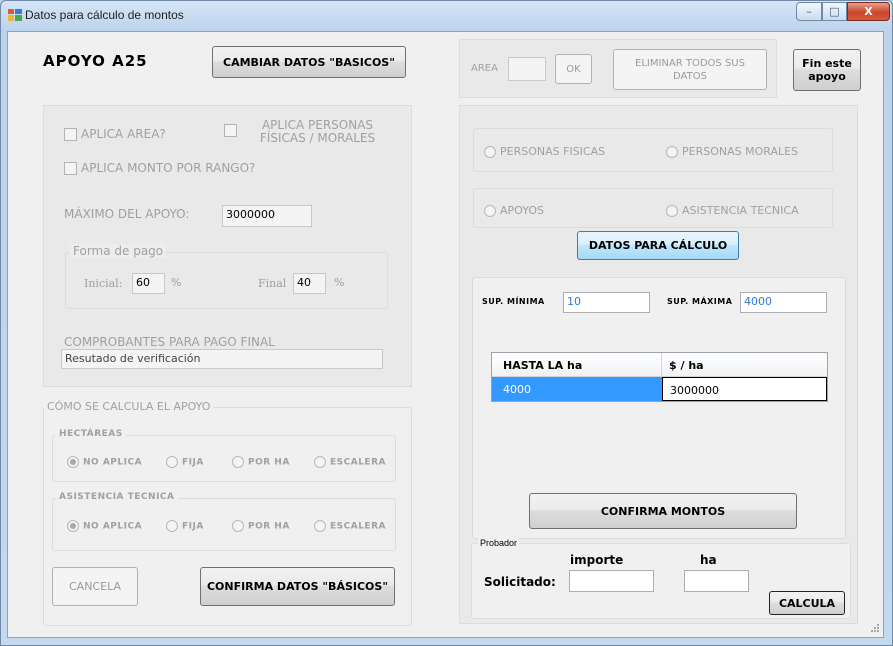 The image size is (893, 646). What do you see at coordinates (267, 216) in the screenshot?
I see `maximo-input: 3000000` at bounding box center [267, 216].